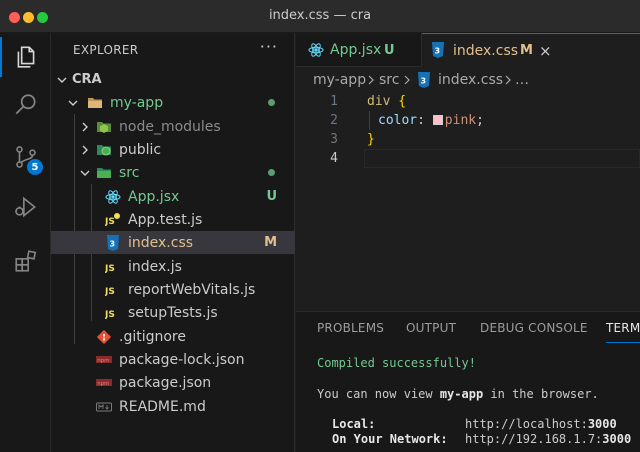 This screenshot has height=452, width=640. Describe the element at coordinates (140, 149) in the screenshot. I see `tree-item-label: public` at that location.